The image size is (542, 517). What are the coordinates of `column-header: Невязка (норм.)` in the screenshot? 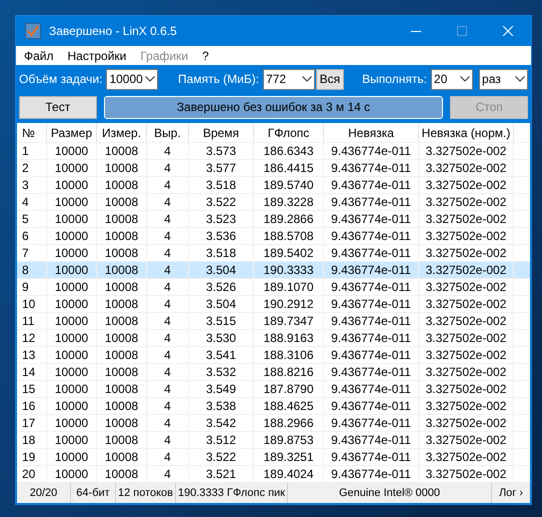 It's located at (466, 132).